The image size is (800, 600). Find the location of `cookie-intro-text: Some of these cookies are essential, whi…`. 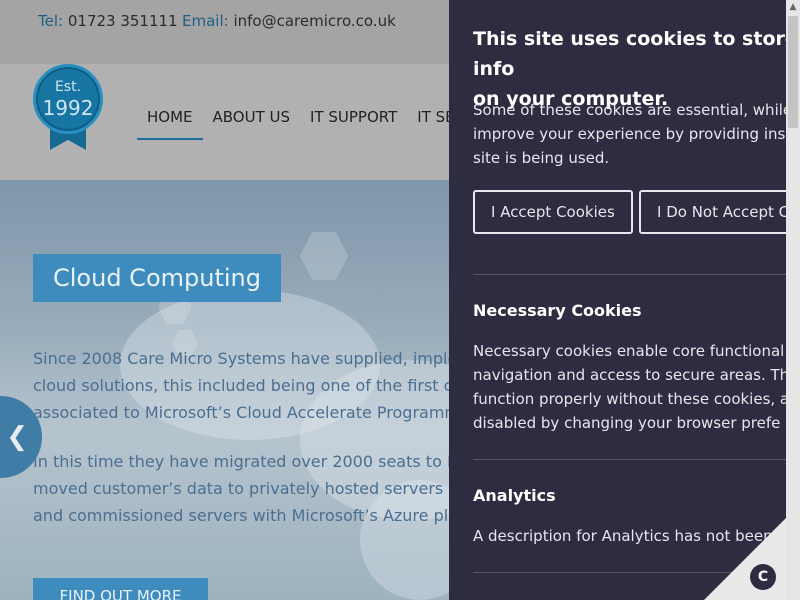

cookie-intro-text: Some of these cookies are essential, whi… is located at coordinates (636, 134).